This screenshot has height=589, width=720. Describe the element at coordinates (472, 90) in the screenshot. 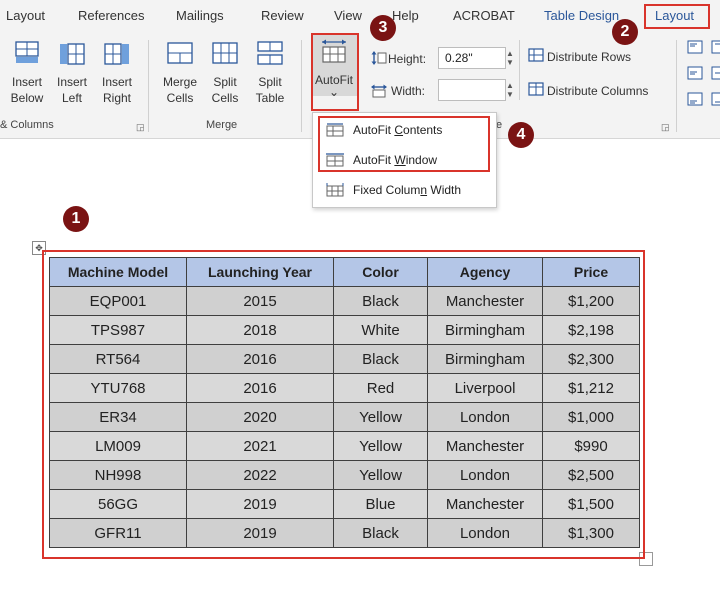

I see `width-input` at that location.